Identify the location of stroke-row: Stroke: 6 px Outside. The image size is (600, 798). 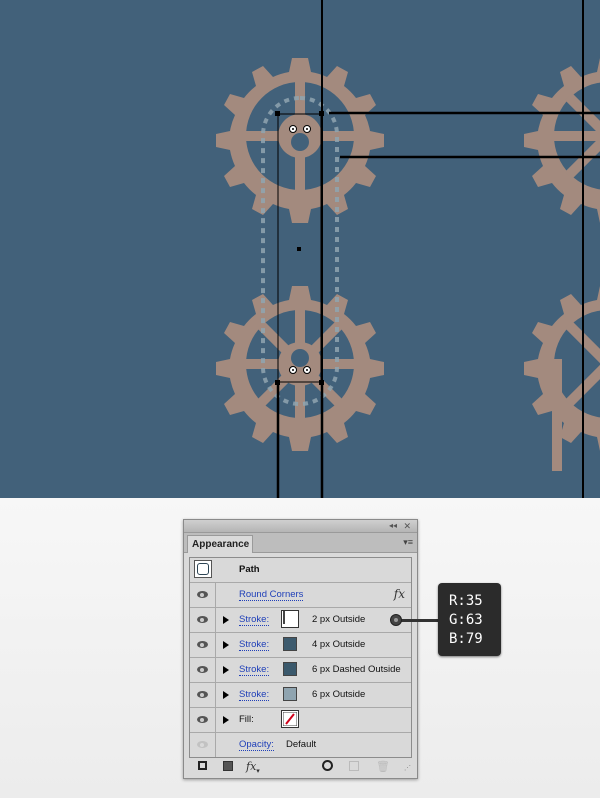
(300, 695).